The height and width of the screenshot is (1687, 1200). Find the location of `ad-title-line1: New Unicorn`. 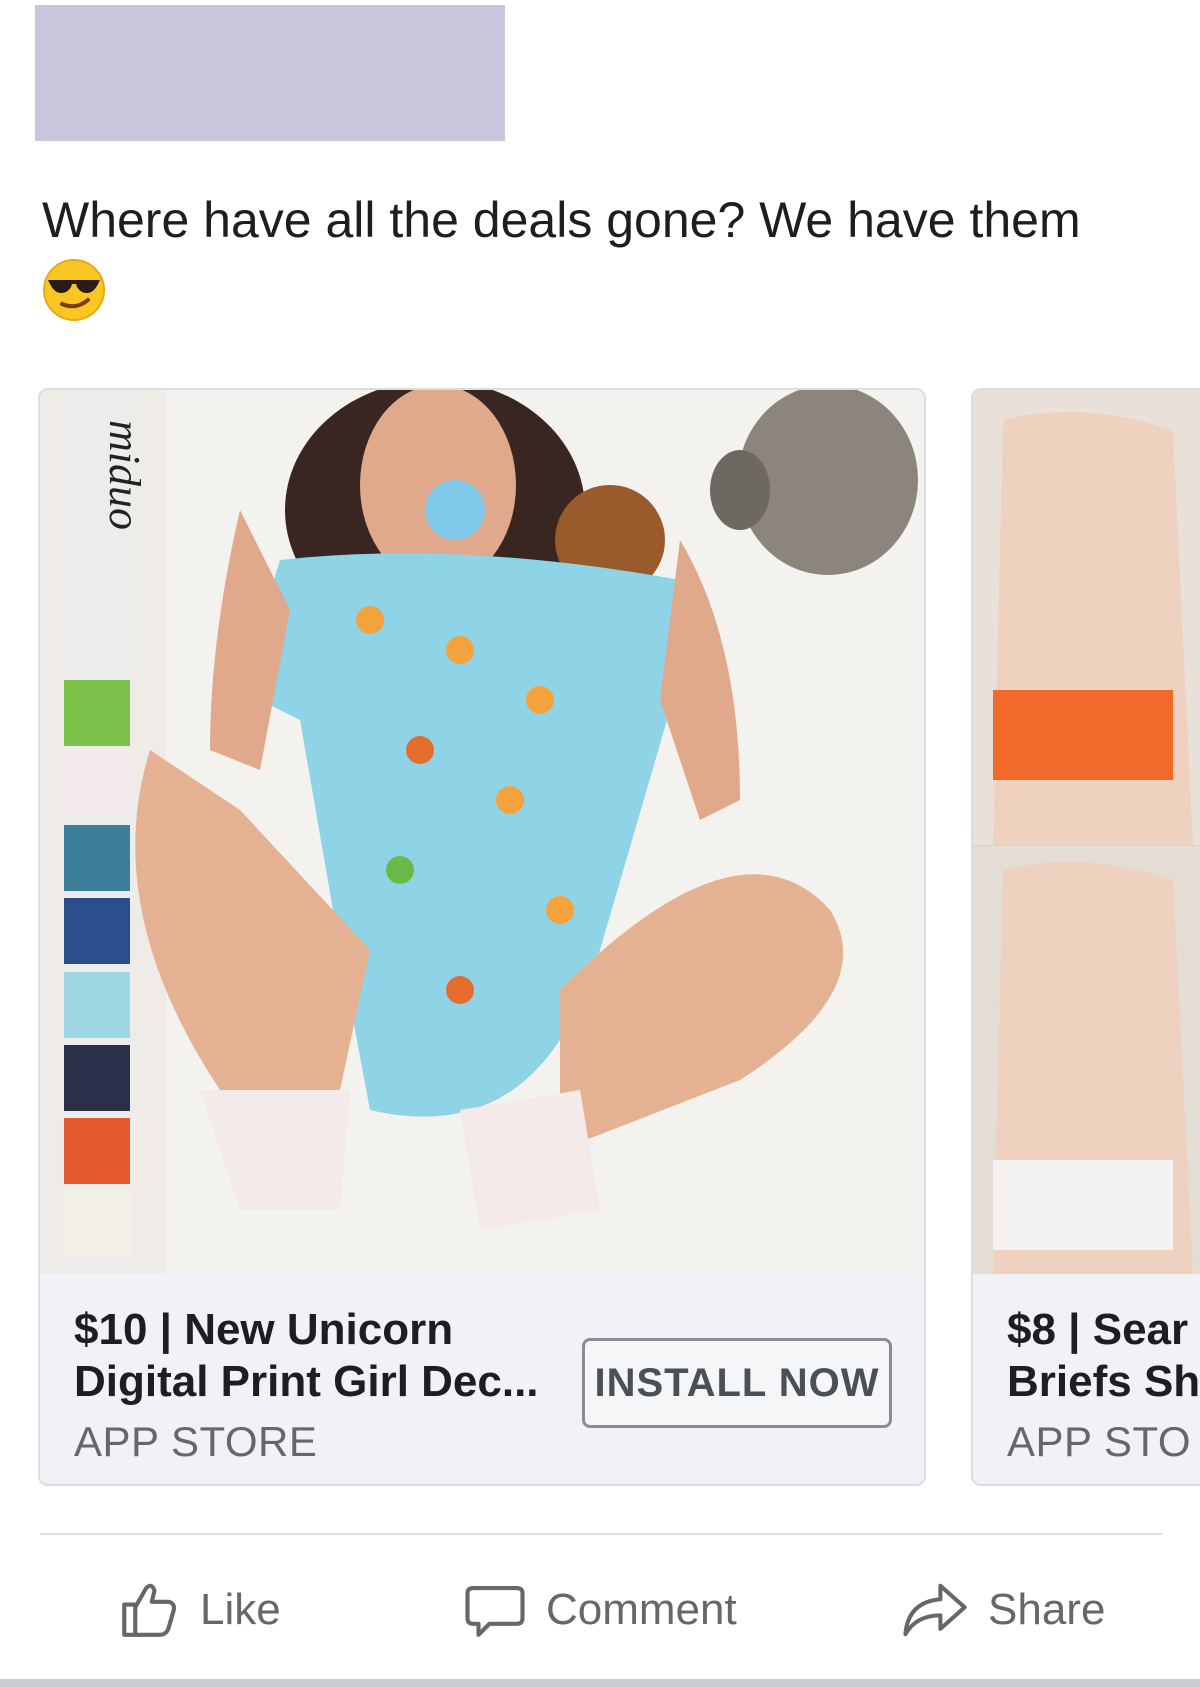

ad-title-line1: New Unicorn is located at coordinates (319, 1329).